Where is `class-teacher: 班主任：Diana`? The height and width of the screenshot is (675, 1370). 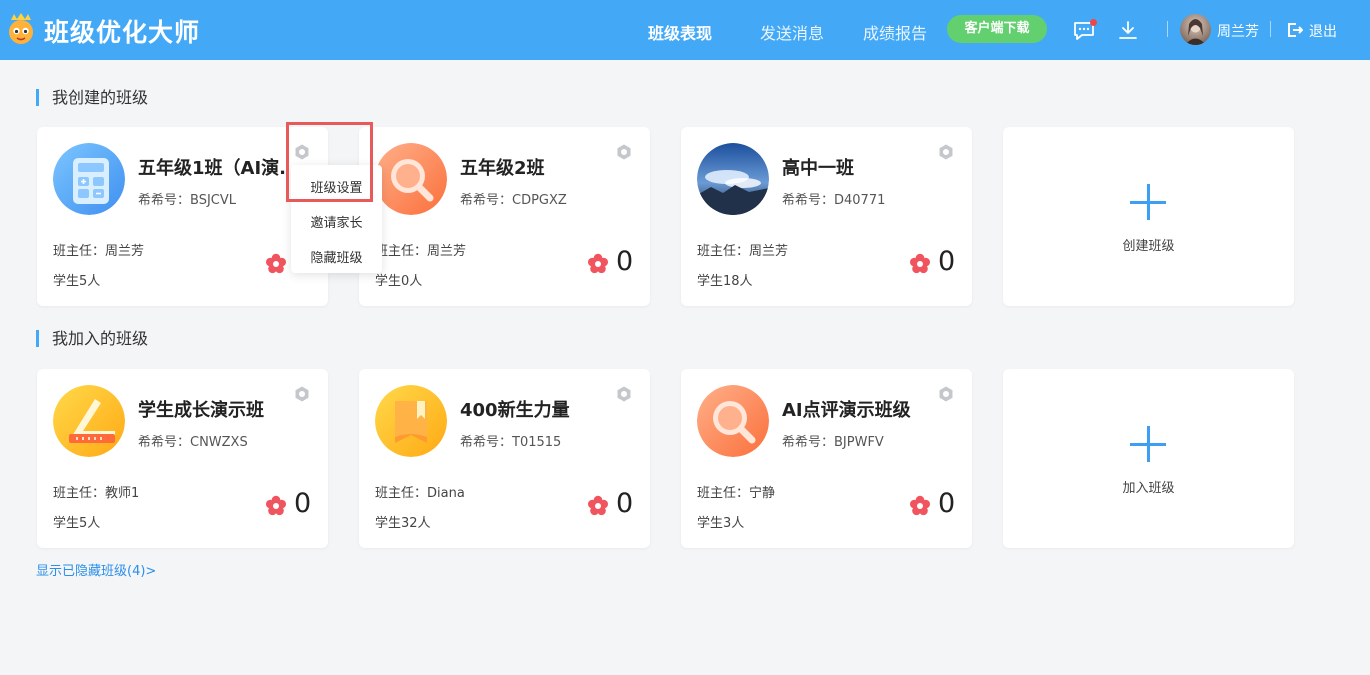 class-teacher: 班主任：Diana is located at coordinates (420, 493).